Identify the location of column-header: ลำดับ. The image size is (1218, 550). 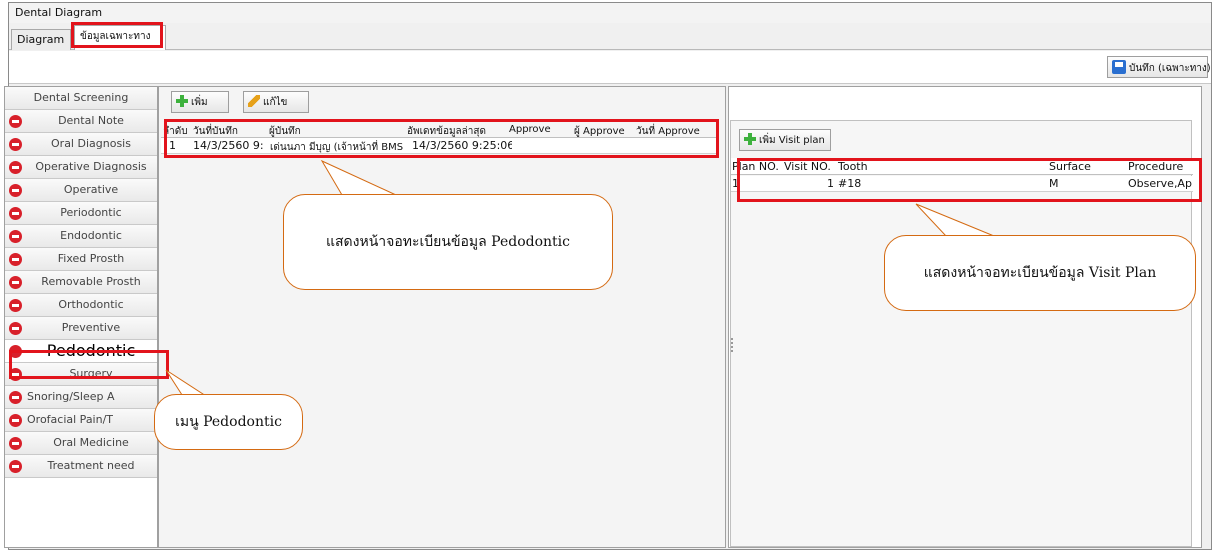
(175, 131).